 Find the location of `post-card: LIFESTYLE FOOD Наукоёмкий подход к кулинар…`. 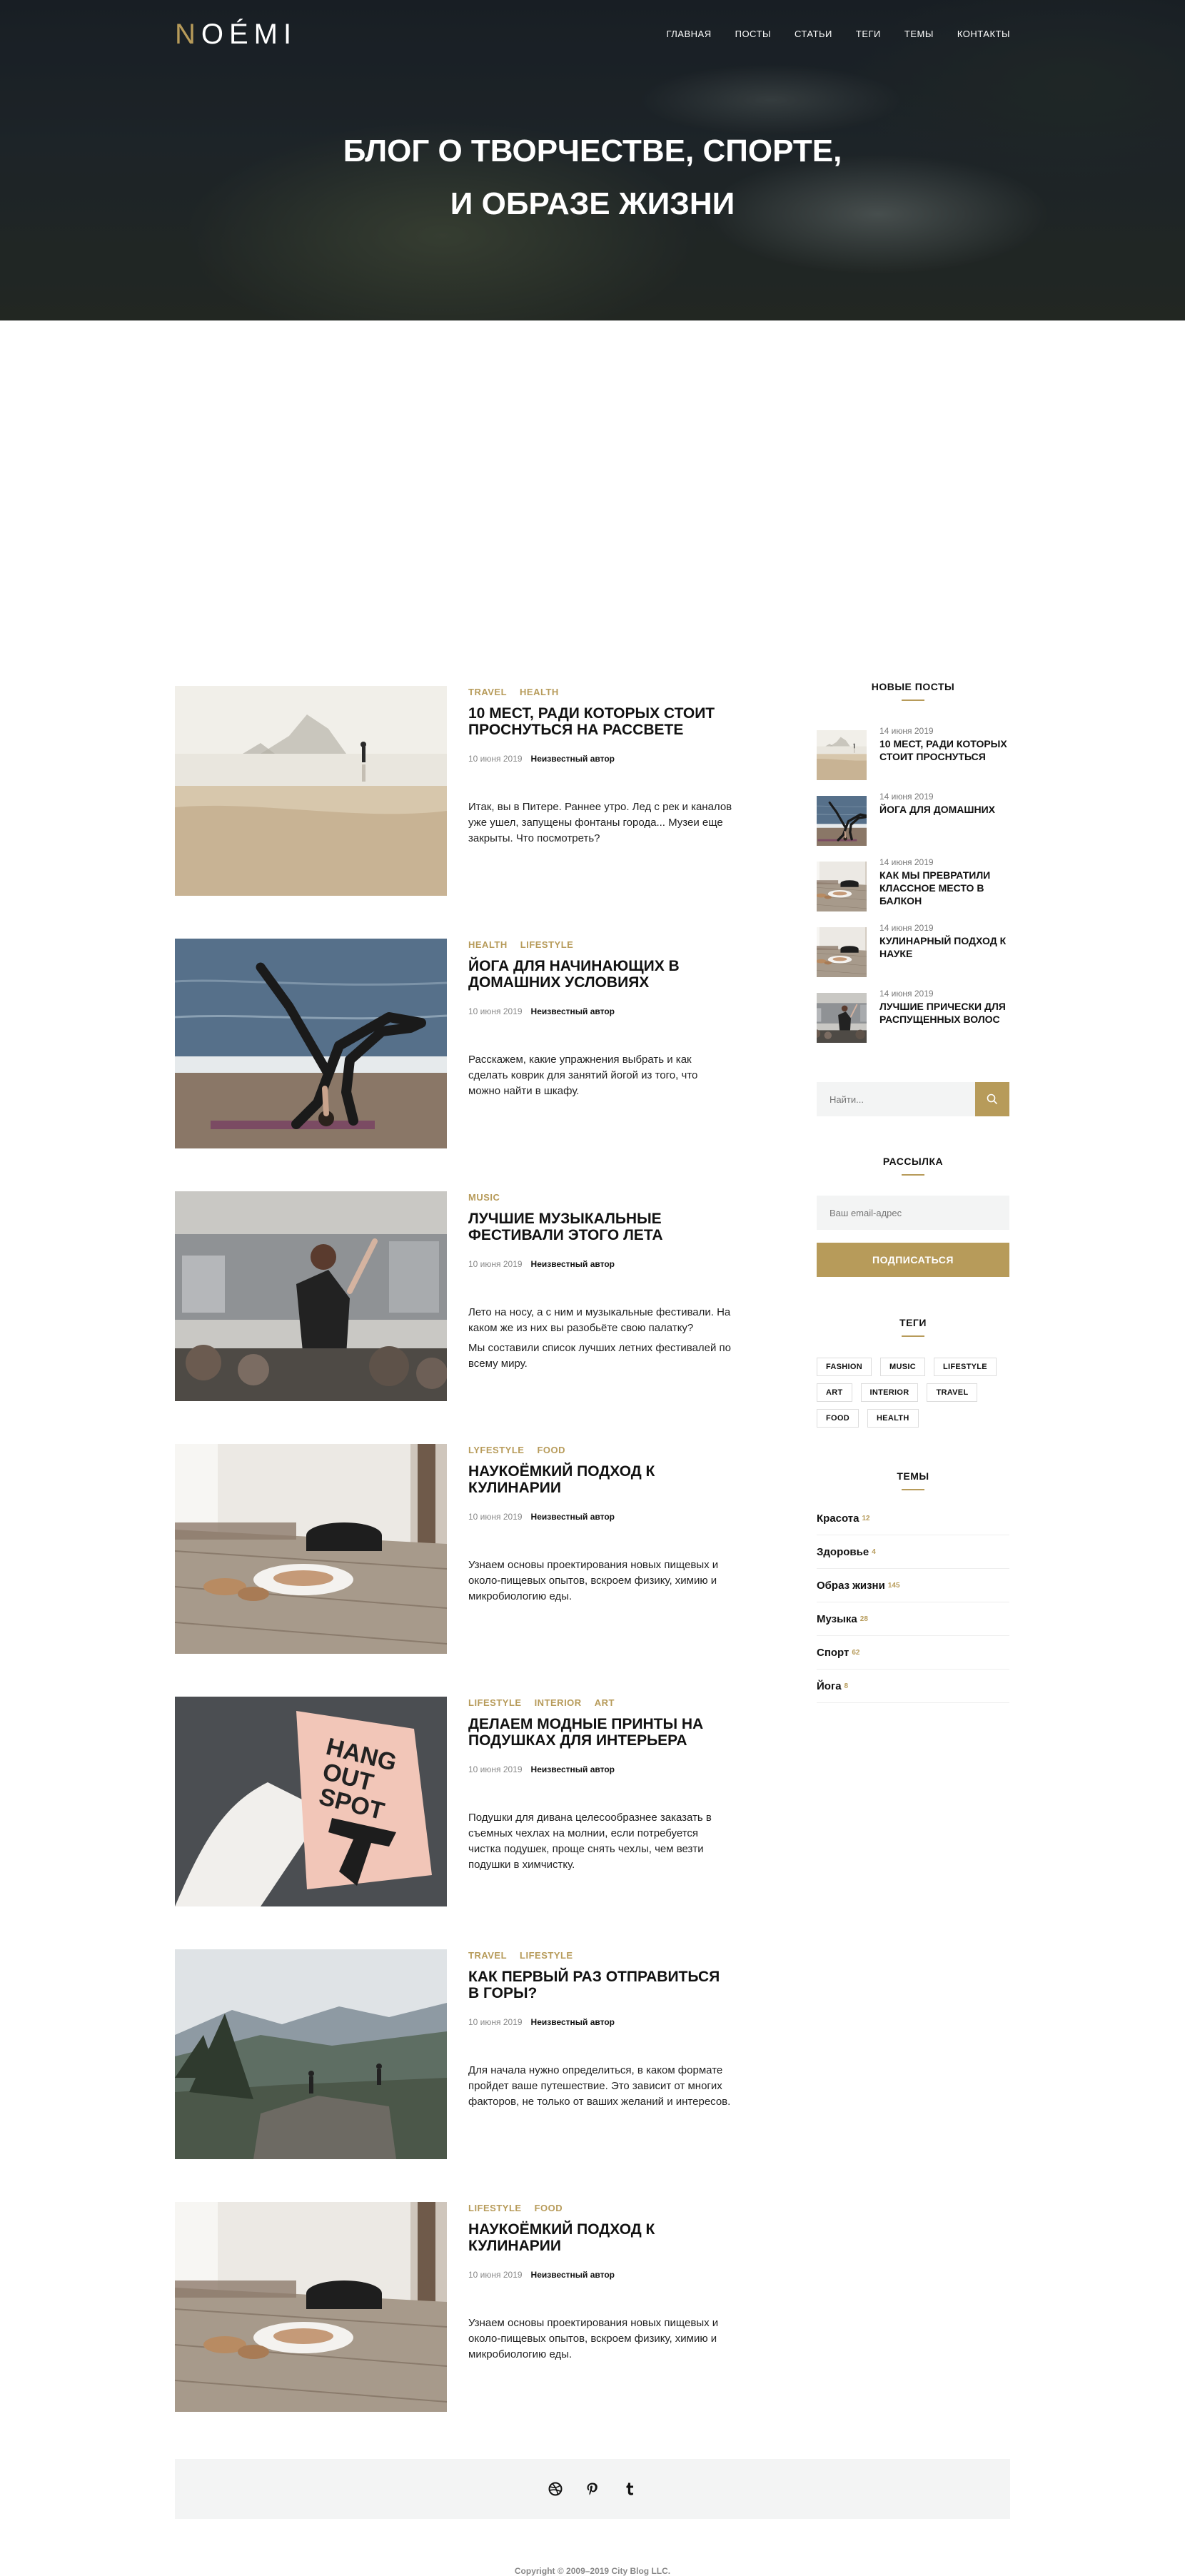

post-card: LIFESTYLE FOOD Наукоёмкий подход к кулинар… is located at coordinates (453, 2307).